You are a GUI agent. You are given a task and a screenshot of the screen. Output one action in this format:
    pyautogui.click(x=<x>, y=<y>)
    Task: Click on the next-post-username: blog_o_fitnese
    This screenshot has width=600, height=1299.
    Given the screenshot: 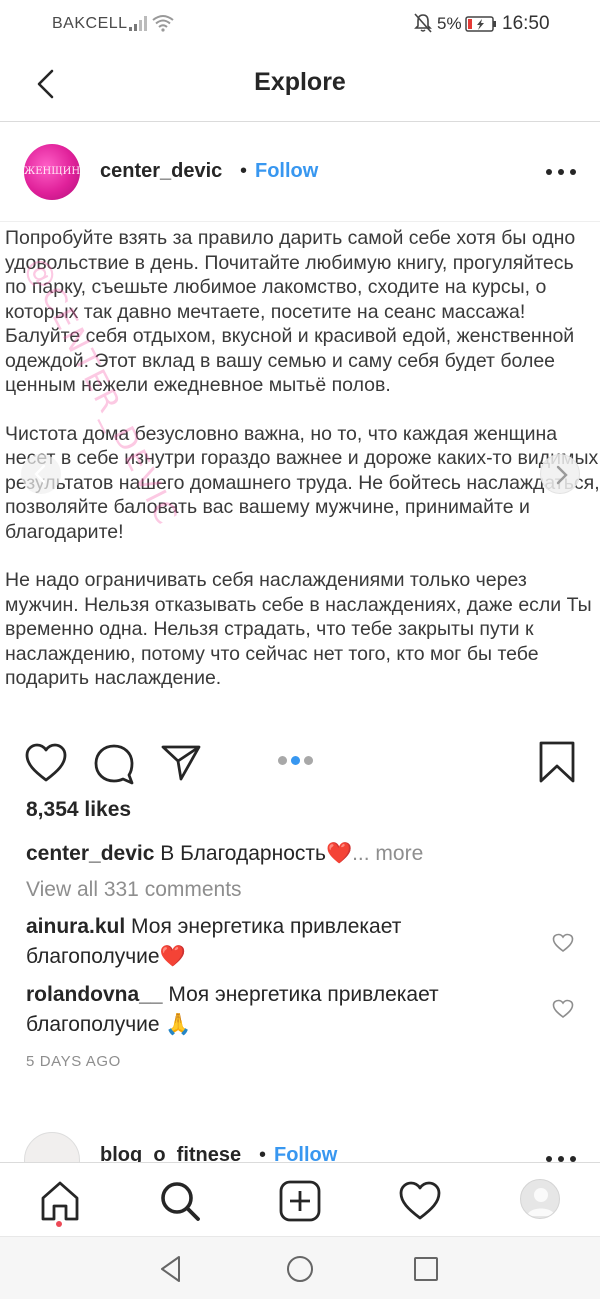 What is the action you would take?
    pyautogui.click(x=170, y=1153)
    